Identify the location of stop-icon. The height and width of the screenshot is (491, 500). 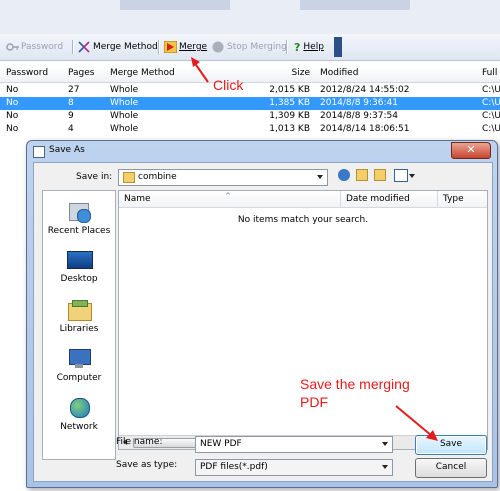
(218, 47).